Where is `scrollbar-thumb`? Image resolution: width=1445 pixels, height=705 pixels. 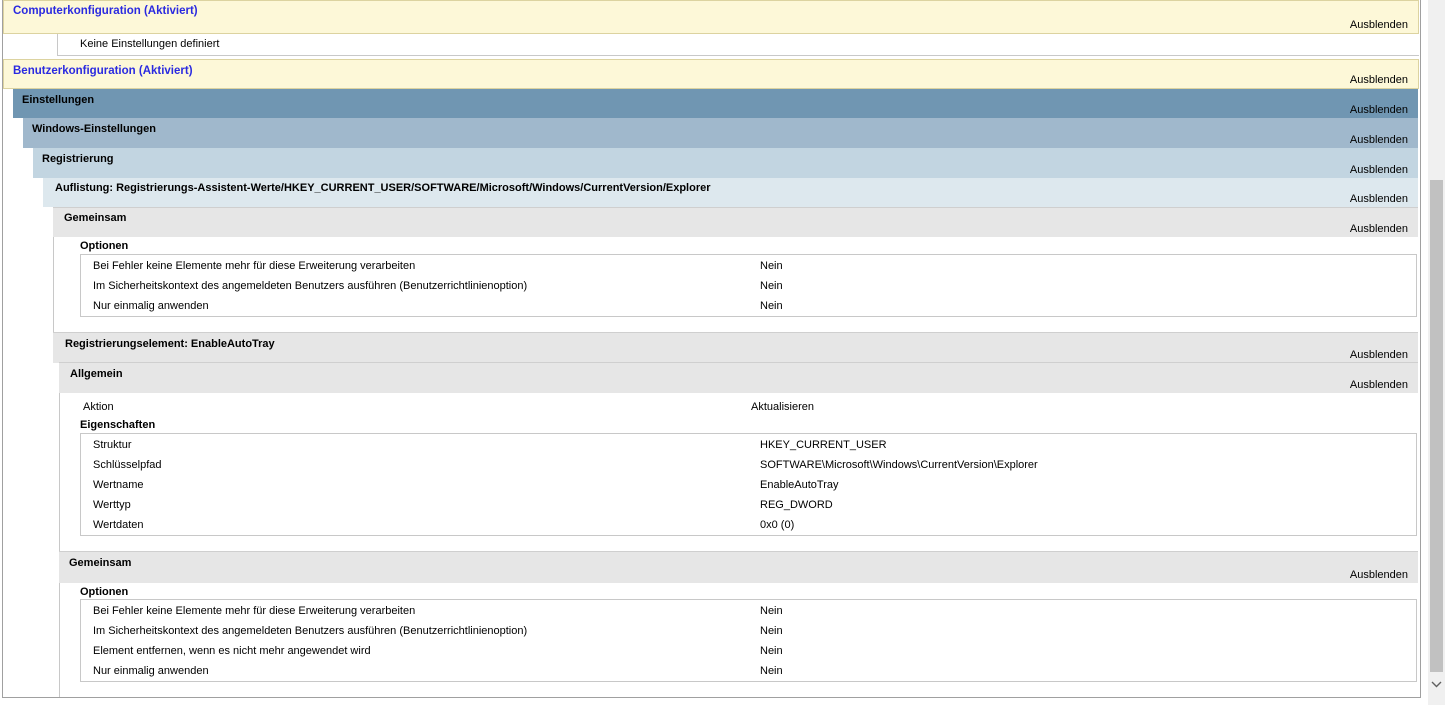
scrollbar-thumb is located at coordinates (1436, 426).